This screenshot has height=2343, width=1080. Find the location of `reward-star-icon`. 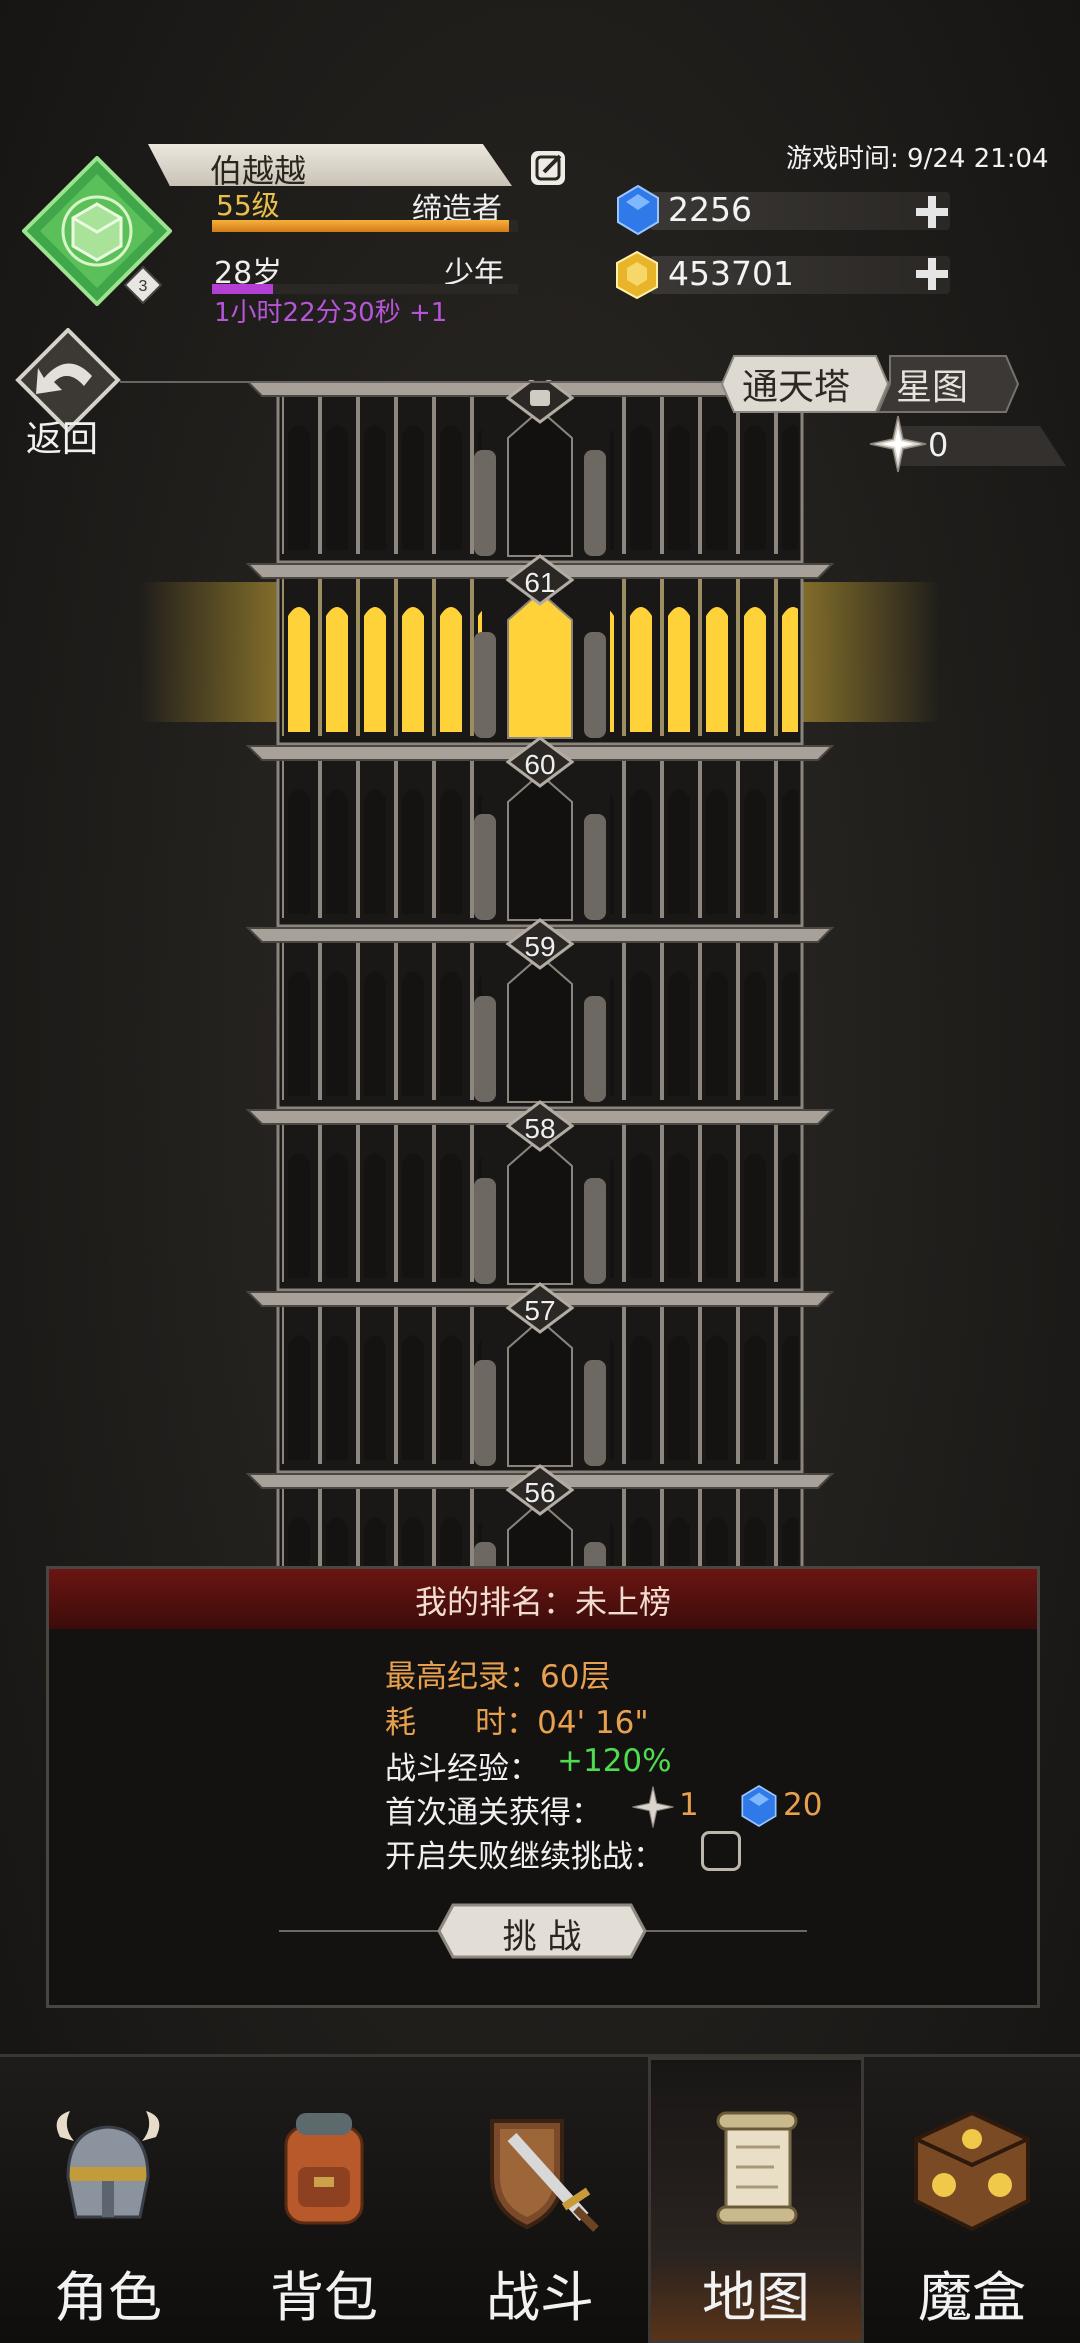

reward-star-icon is located at coordinates (653, 1807).